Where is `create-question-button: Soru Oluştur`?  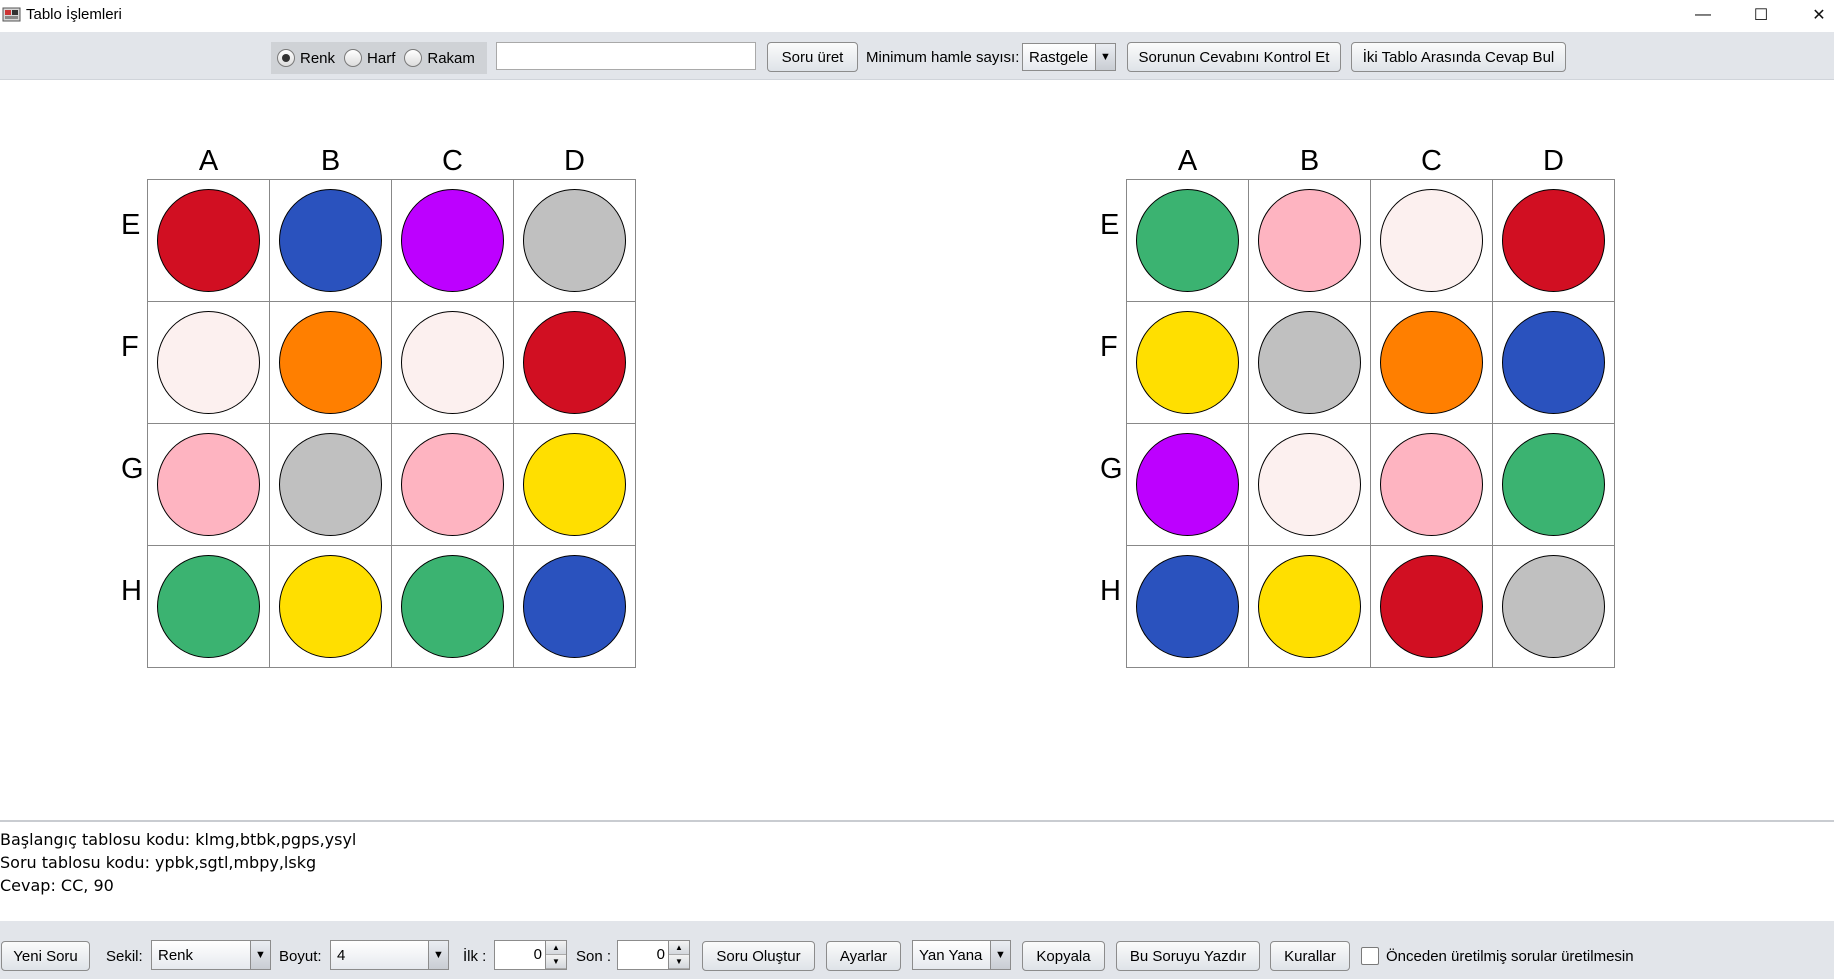 create-question-button: Soru Oluştur is located at coordinates (758, 956).